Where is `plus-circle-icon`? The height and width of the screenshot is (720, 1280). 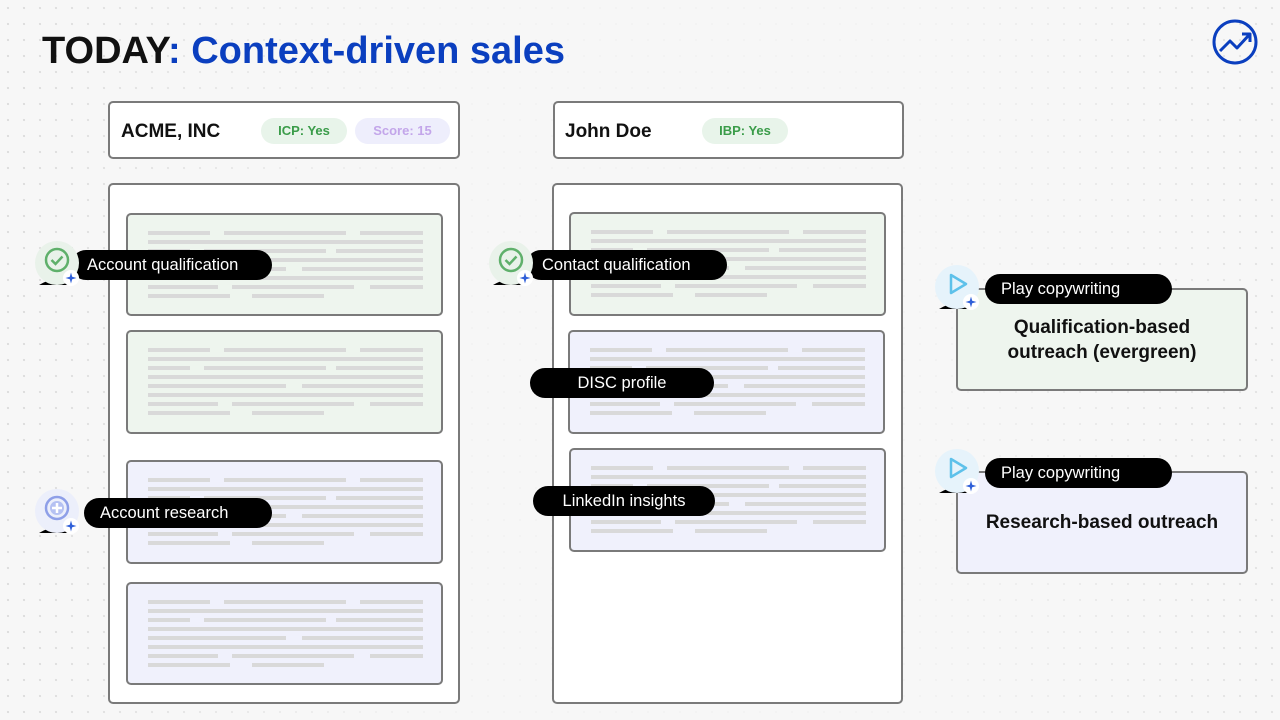
plus-circle-icon is located at coordinates (57, 511).